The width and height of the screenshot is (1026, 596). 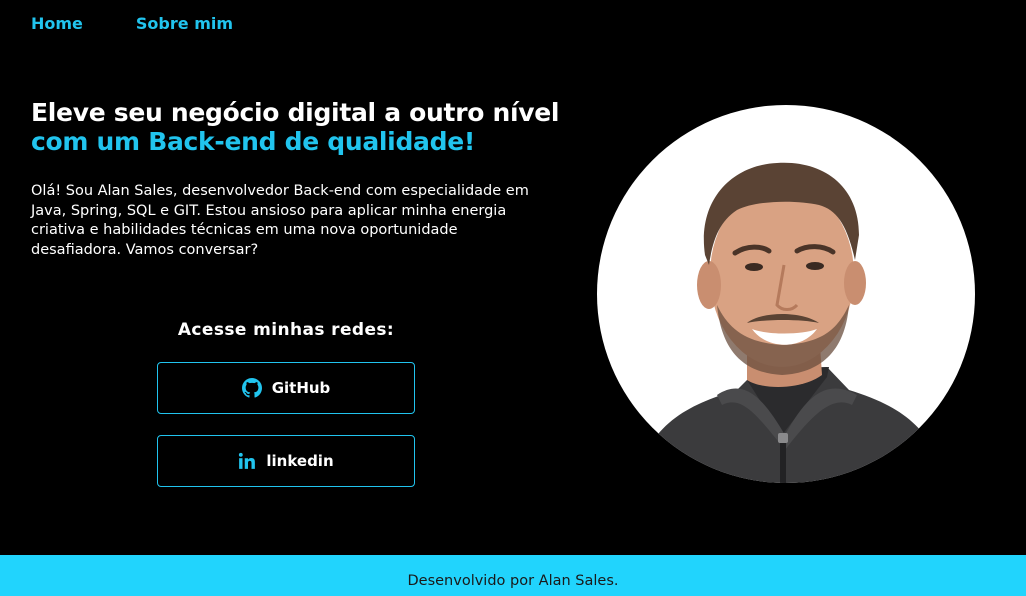 I want to click on footer-text: Desenvolvido por Alan Sales., so click(x=513, y=581).